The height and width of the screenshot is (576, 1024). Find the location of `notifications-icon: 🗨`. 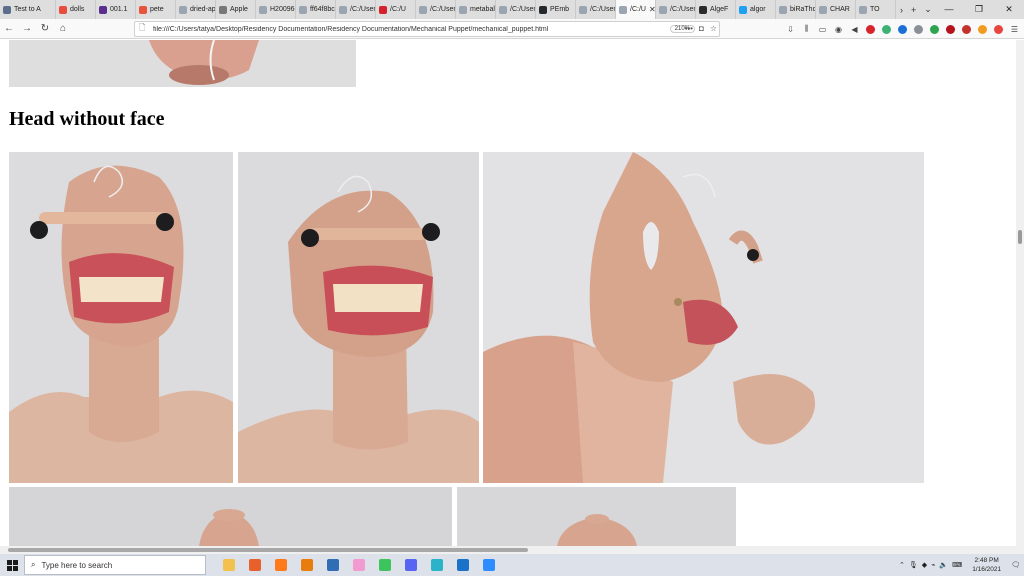

notifications-icon: 🗨 is located at coordinates (1015, 565).